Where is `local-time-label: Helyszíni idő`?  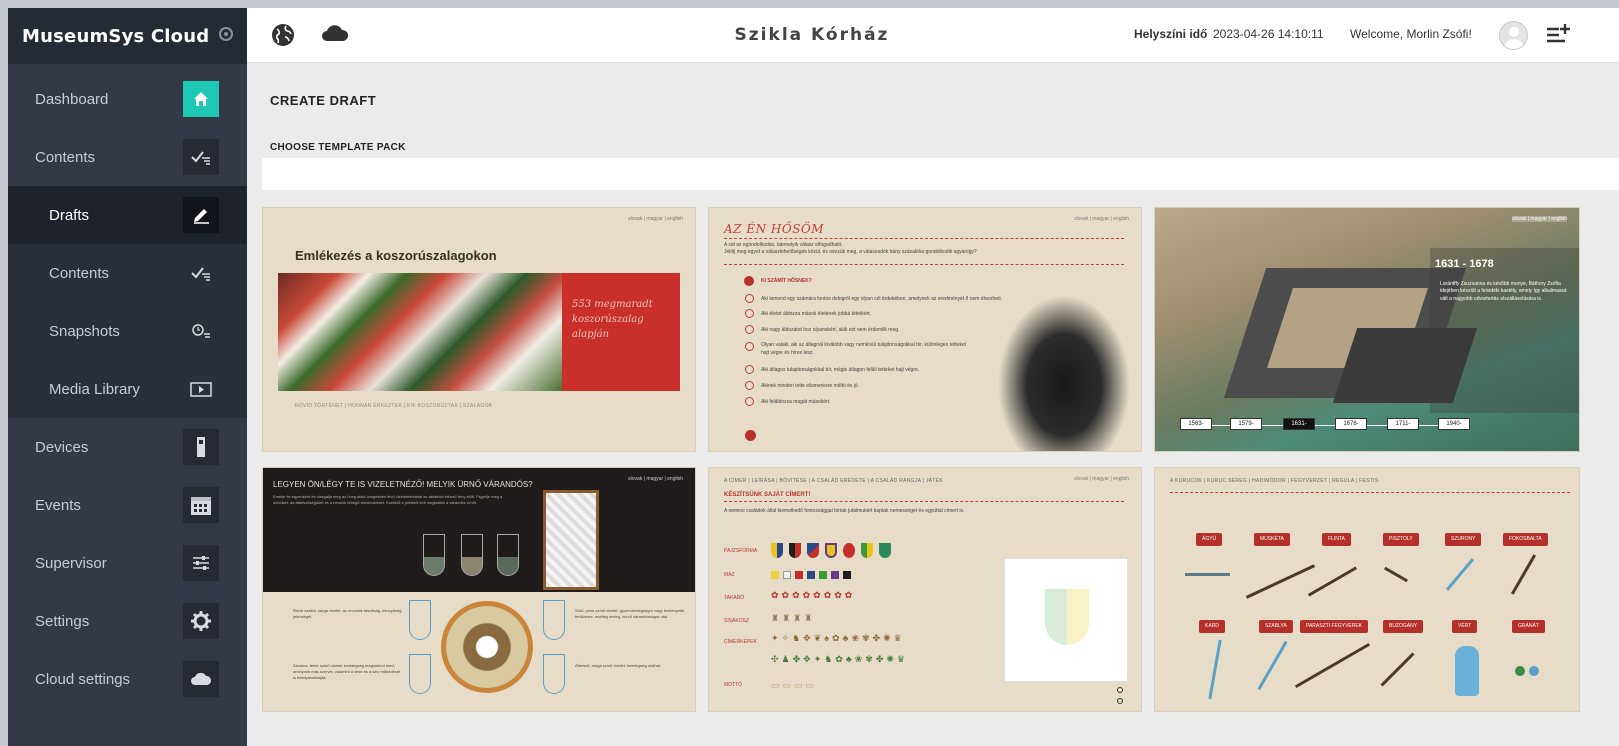 local-time-label: Helyszíni idő is located at coordinates (1171, 34).